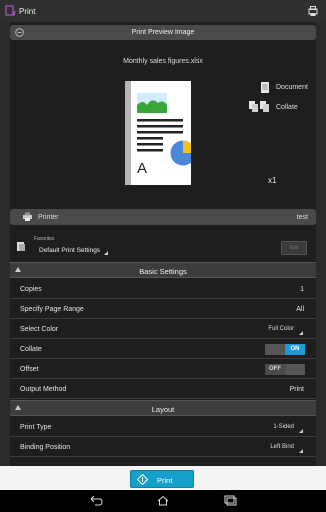  What do you see at coordinates (163, 289) in the screenshot?
I see `setting-row-copies: Copies 1` at bounding box center [163, 289].